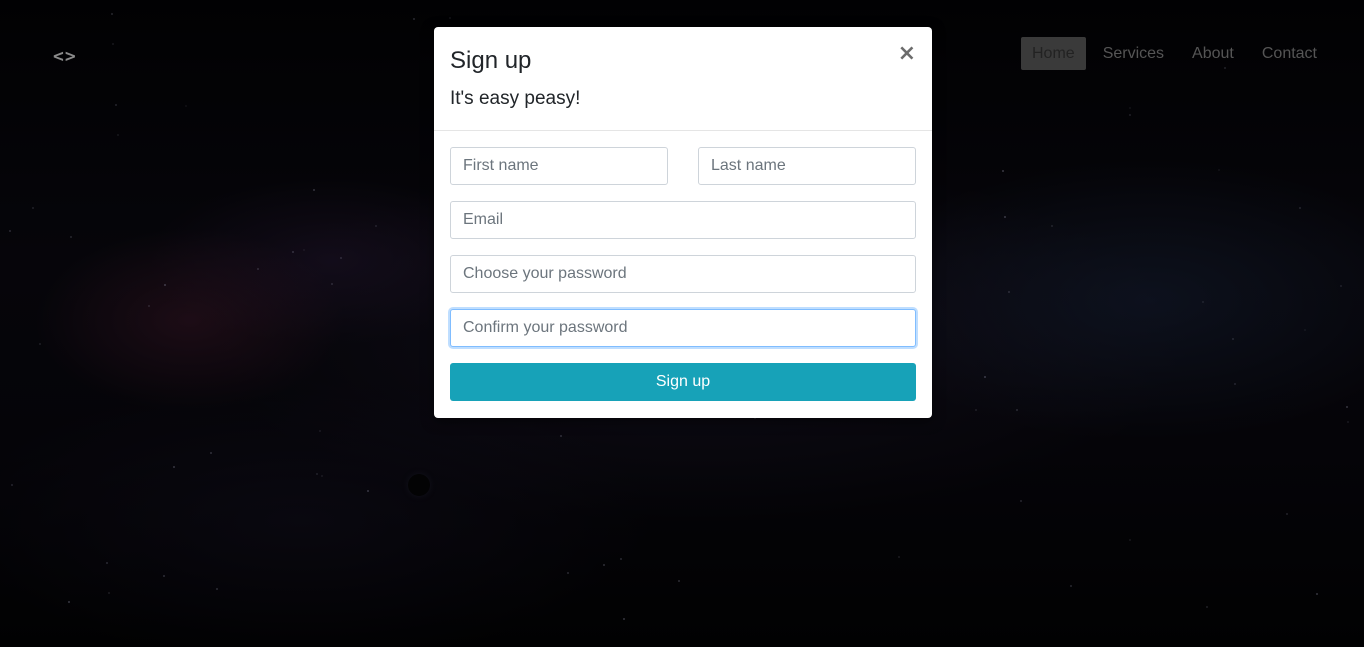 This screenshot has height=647, width=1364. What do you see at coordinates (807, 166) in the screenshot?
I see `last-name-input` at bounding box center [807, 166].